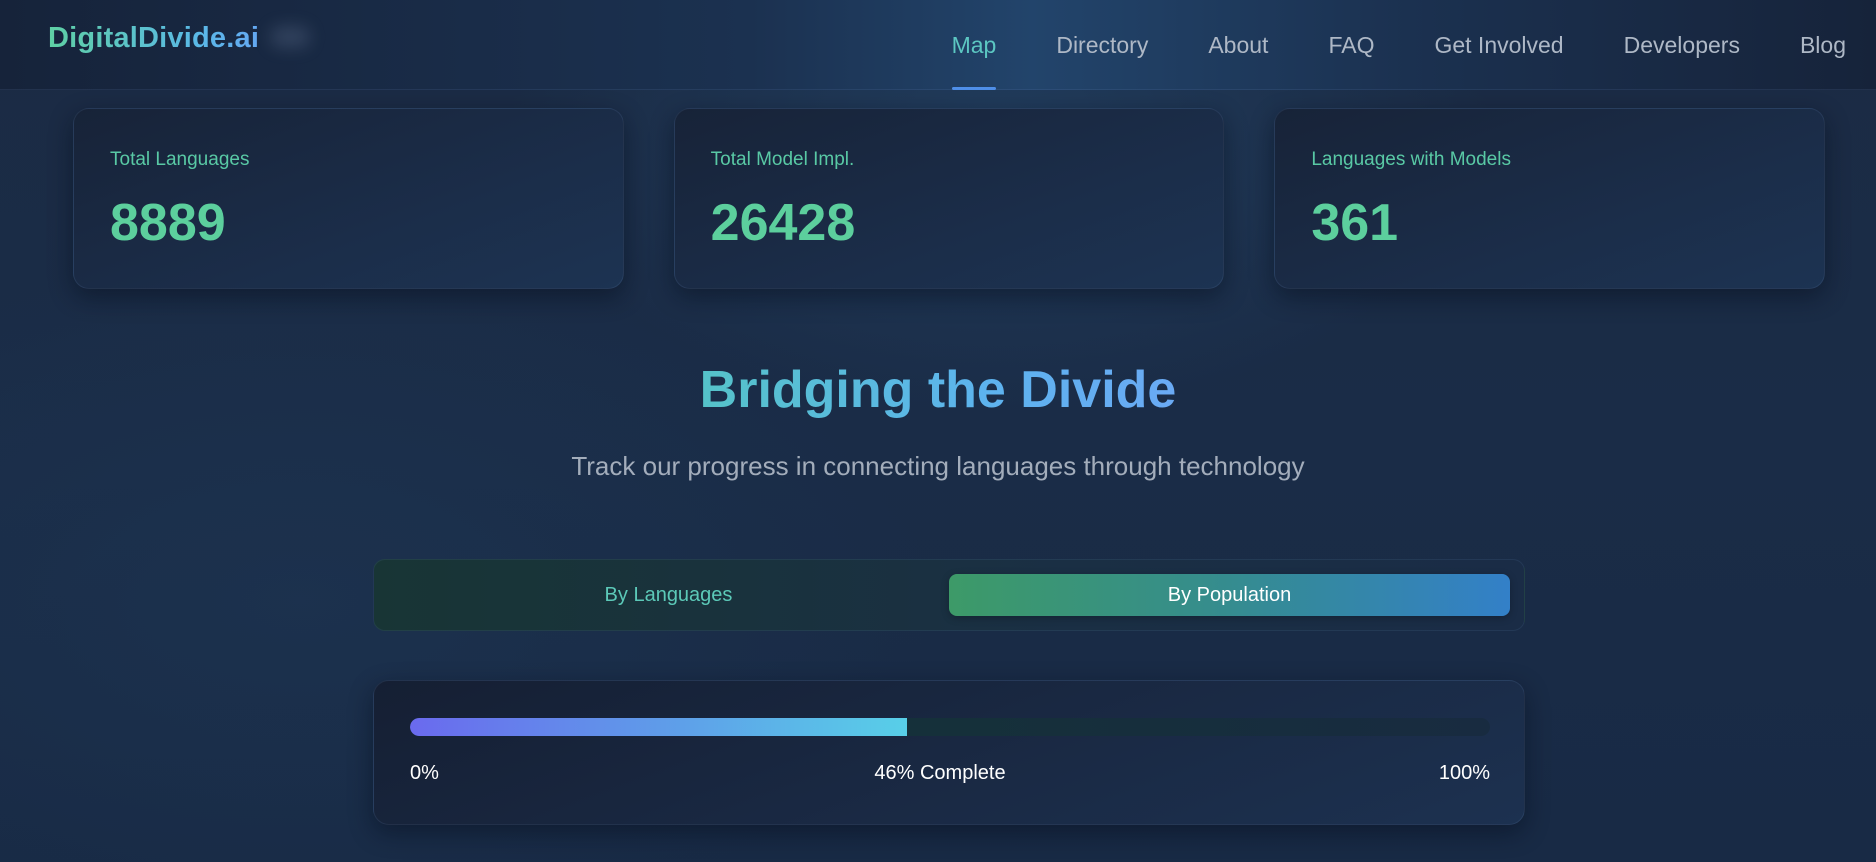 The height and width of the screenshot is (862, 1876). I want to click on stat-value: 26428, so click(783, 223).